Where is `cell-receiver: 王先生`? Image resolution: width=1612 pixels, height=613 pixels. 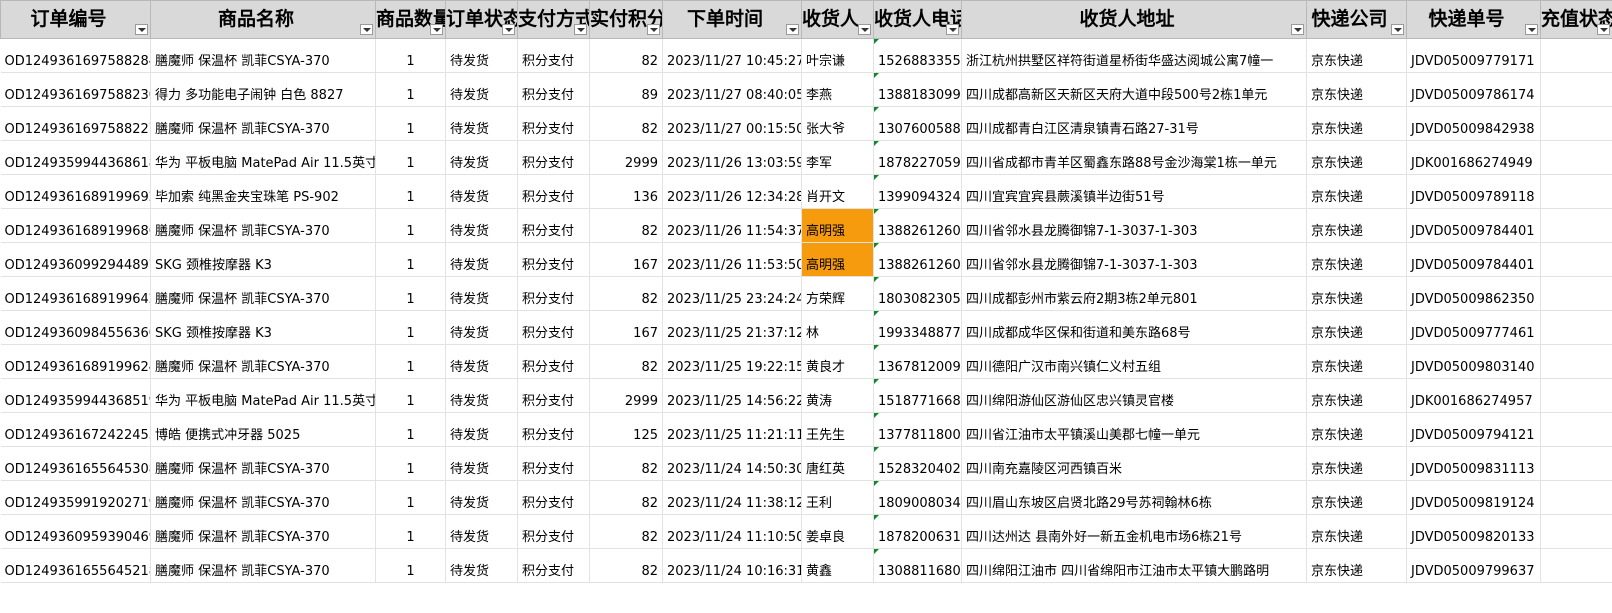 cell-receiver: 王先生 is located at coordinates (837, 429).